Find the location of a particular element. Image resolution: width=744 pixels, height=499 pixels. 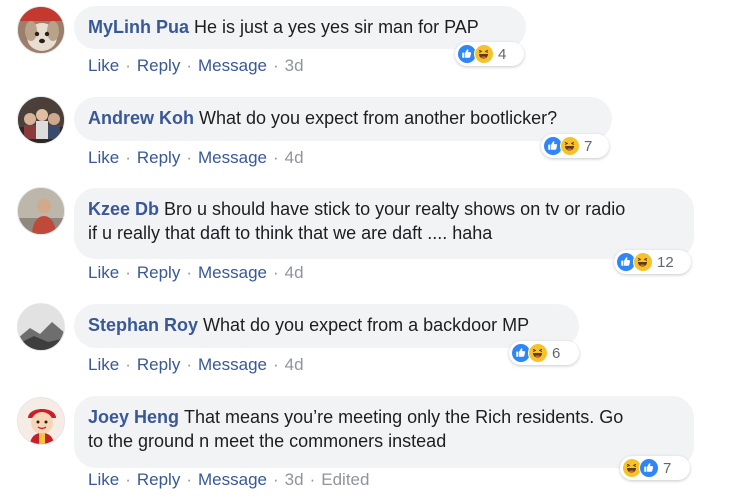

reactions-summary: 4 is located at coordinates (489, 54).